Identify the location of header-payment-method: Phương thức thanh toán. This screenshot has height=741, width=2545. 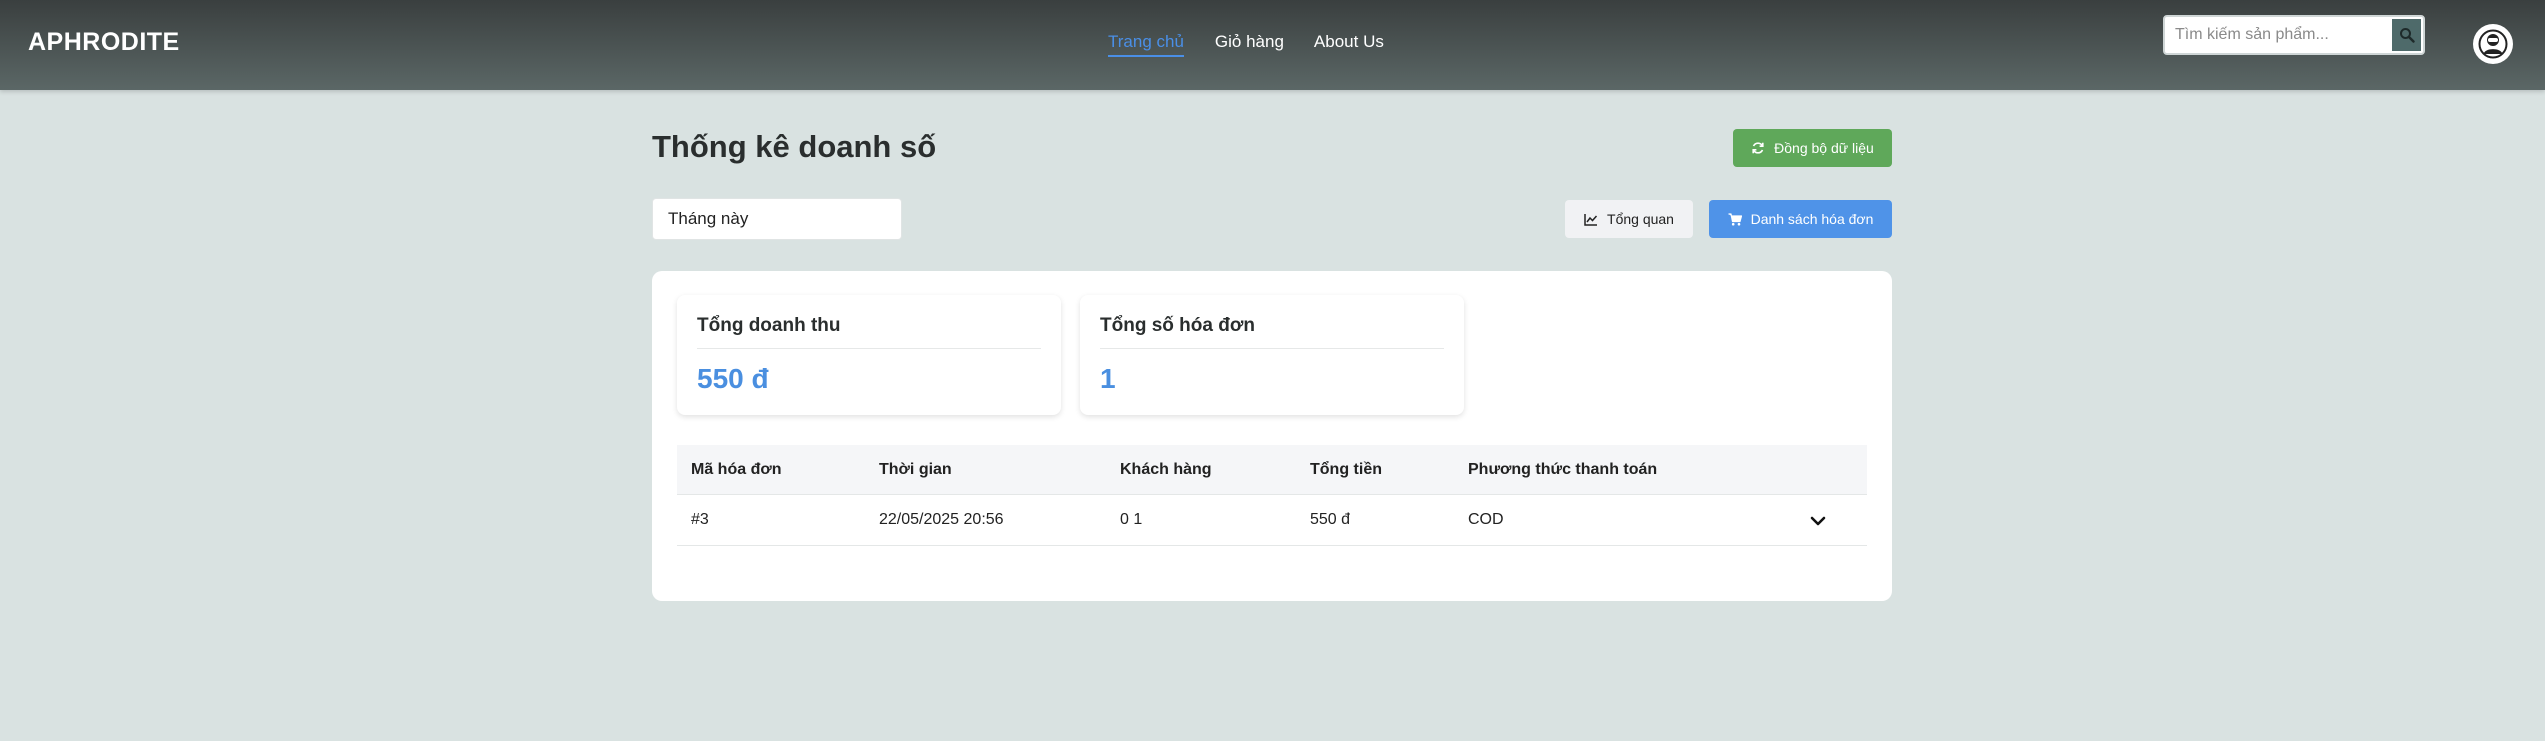
(1563, 469).